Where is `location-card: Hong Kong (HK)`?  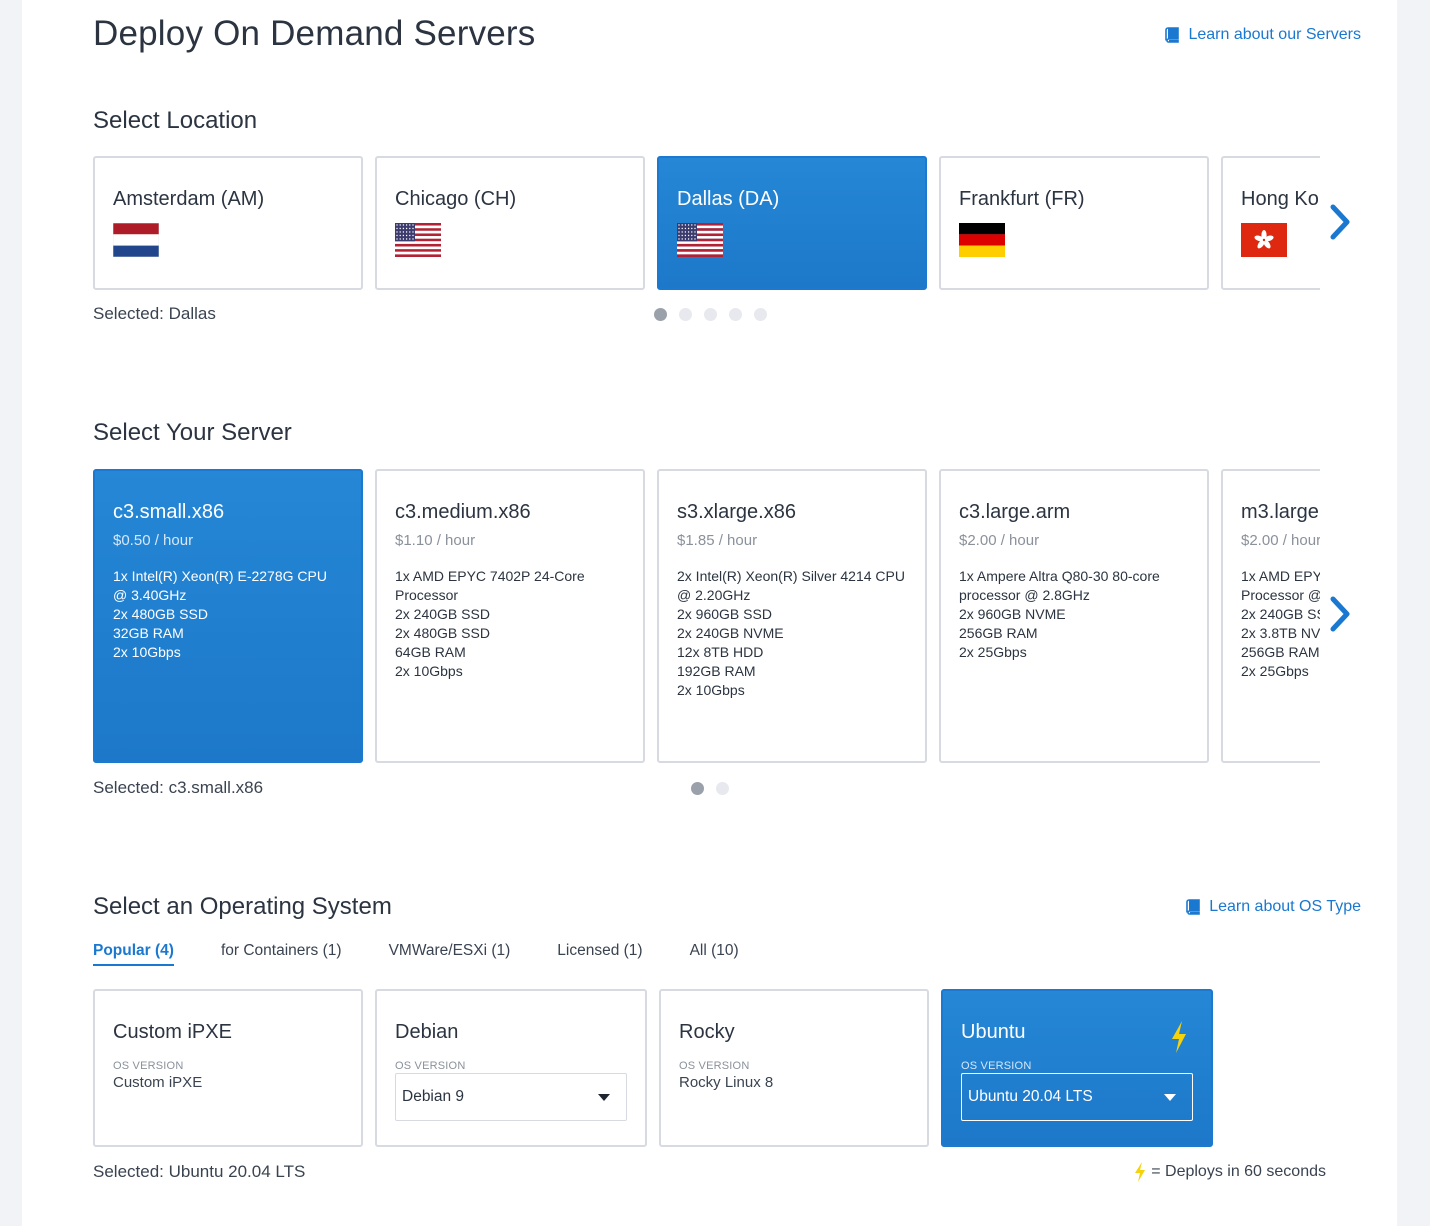
location-card: Hong Kong (HK) is located at coordinates (1270, 223).